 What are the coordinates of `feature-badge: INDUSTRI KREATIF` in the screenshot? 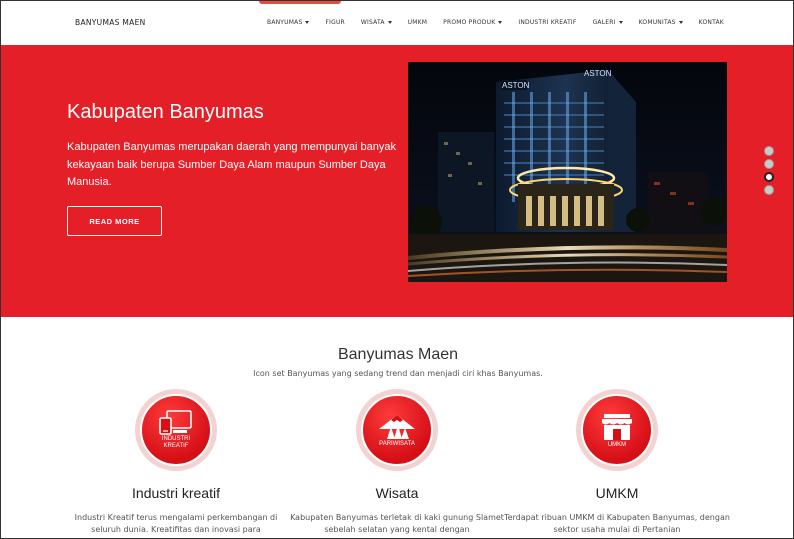 It's located at (176, 430).